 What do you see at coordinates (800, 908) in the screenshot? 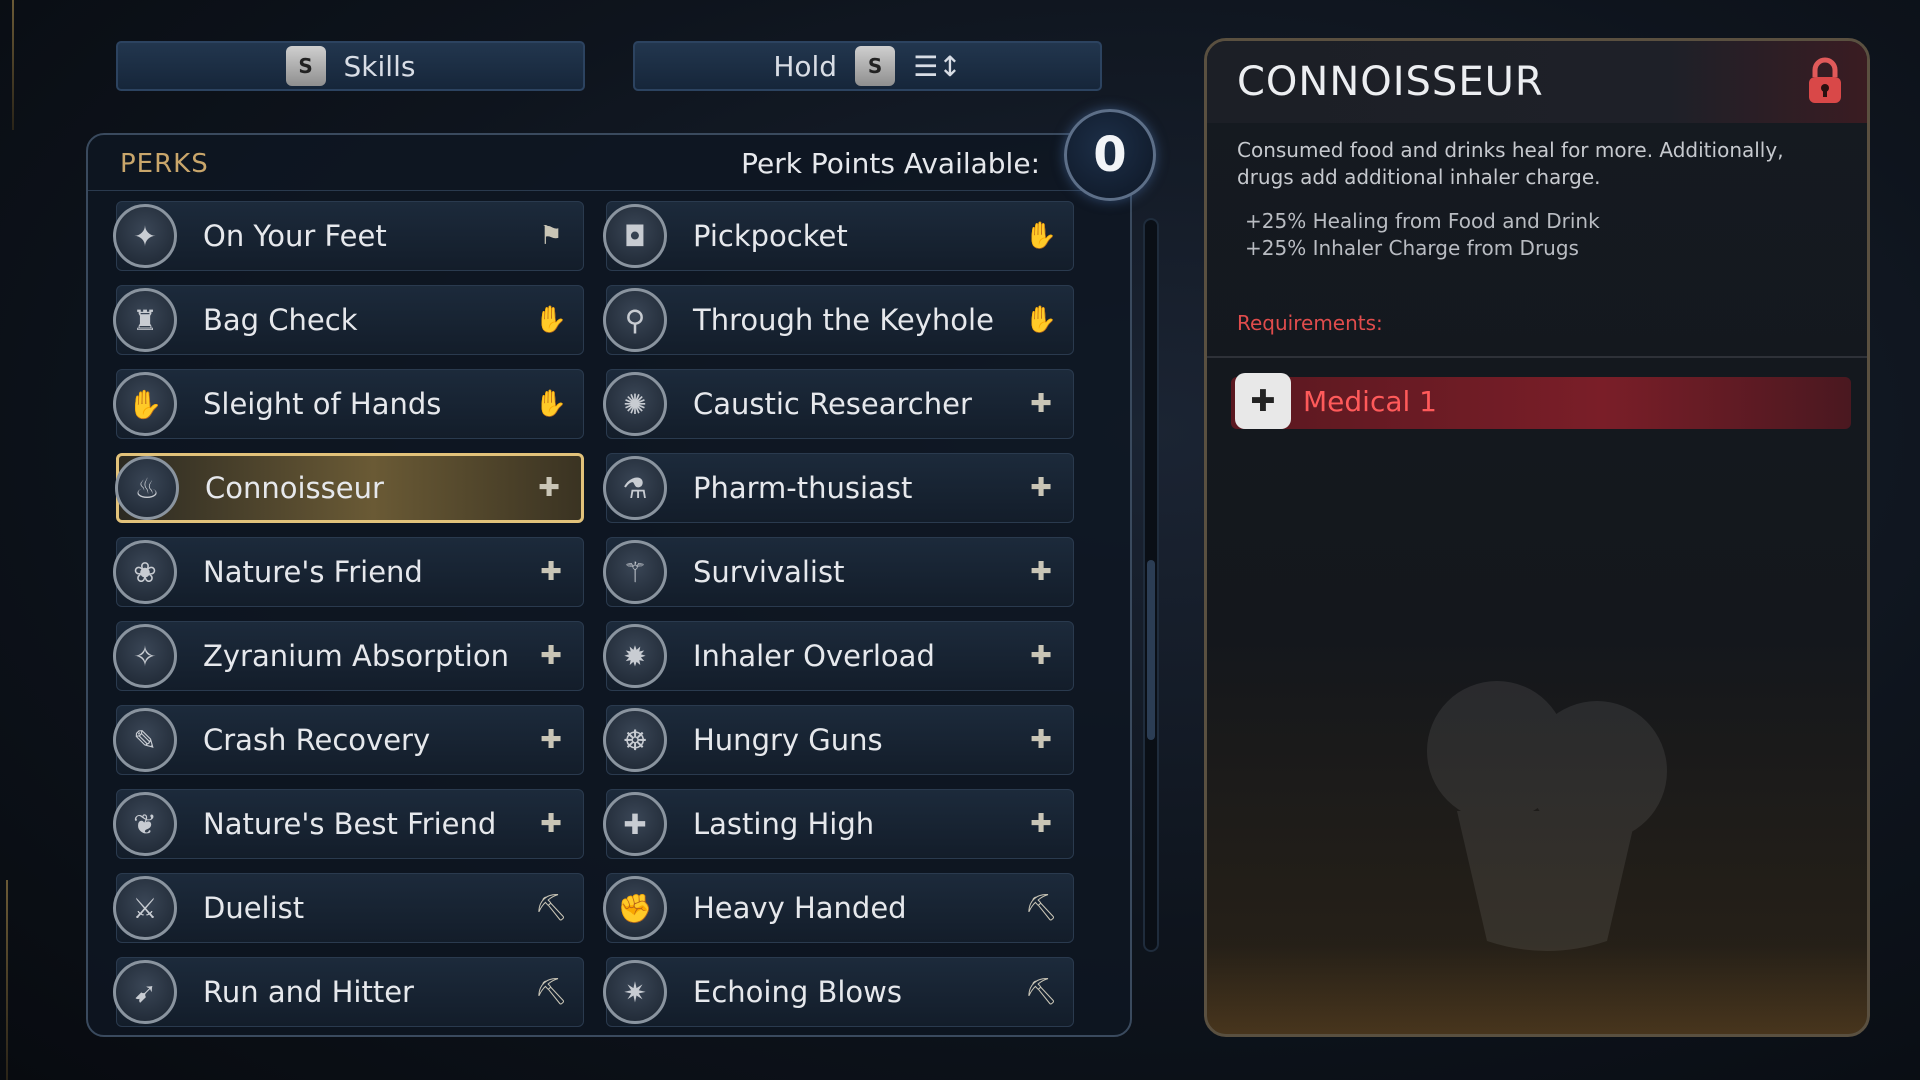
I see `perk-name: Heavy Handed` at bounding box center [800, 908].